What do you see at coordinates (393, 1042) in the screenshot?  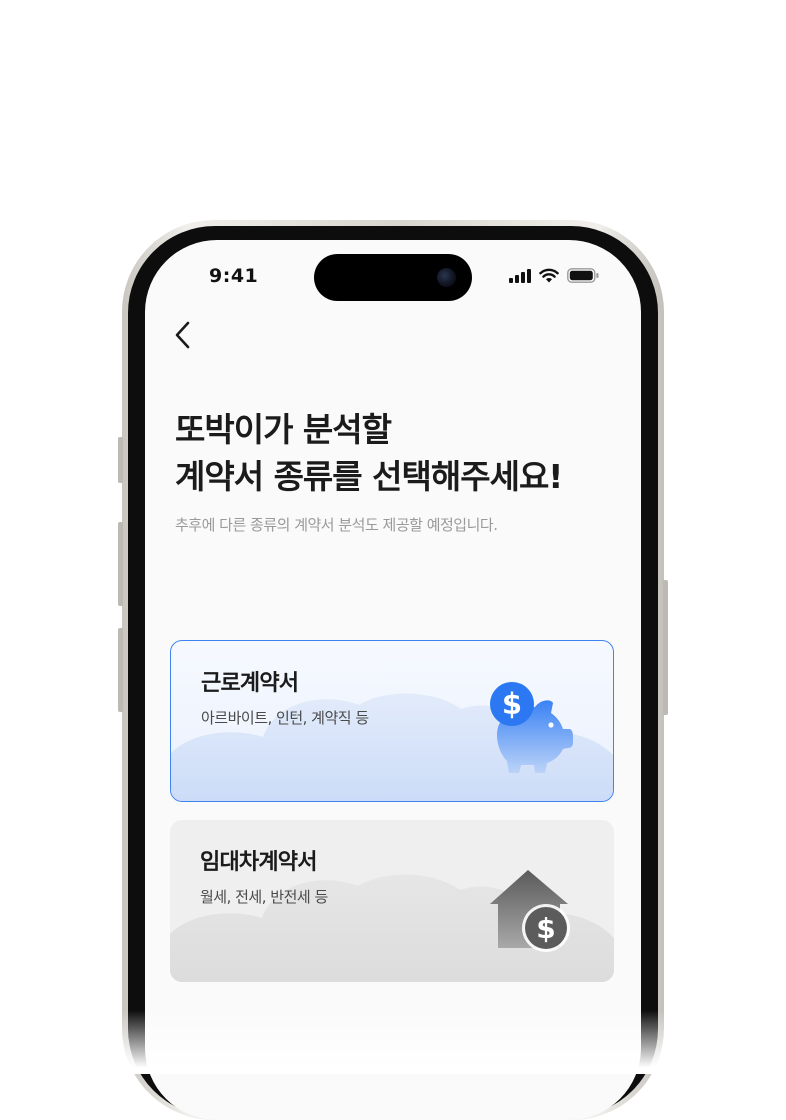 I see `bottom-fade-overlay` at bounding box center [393, 1042].